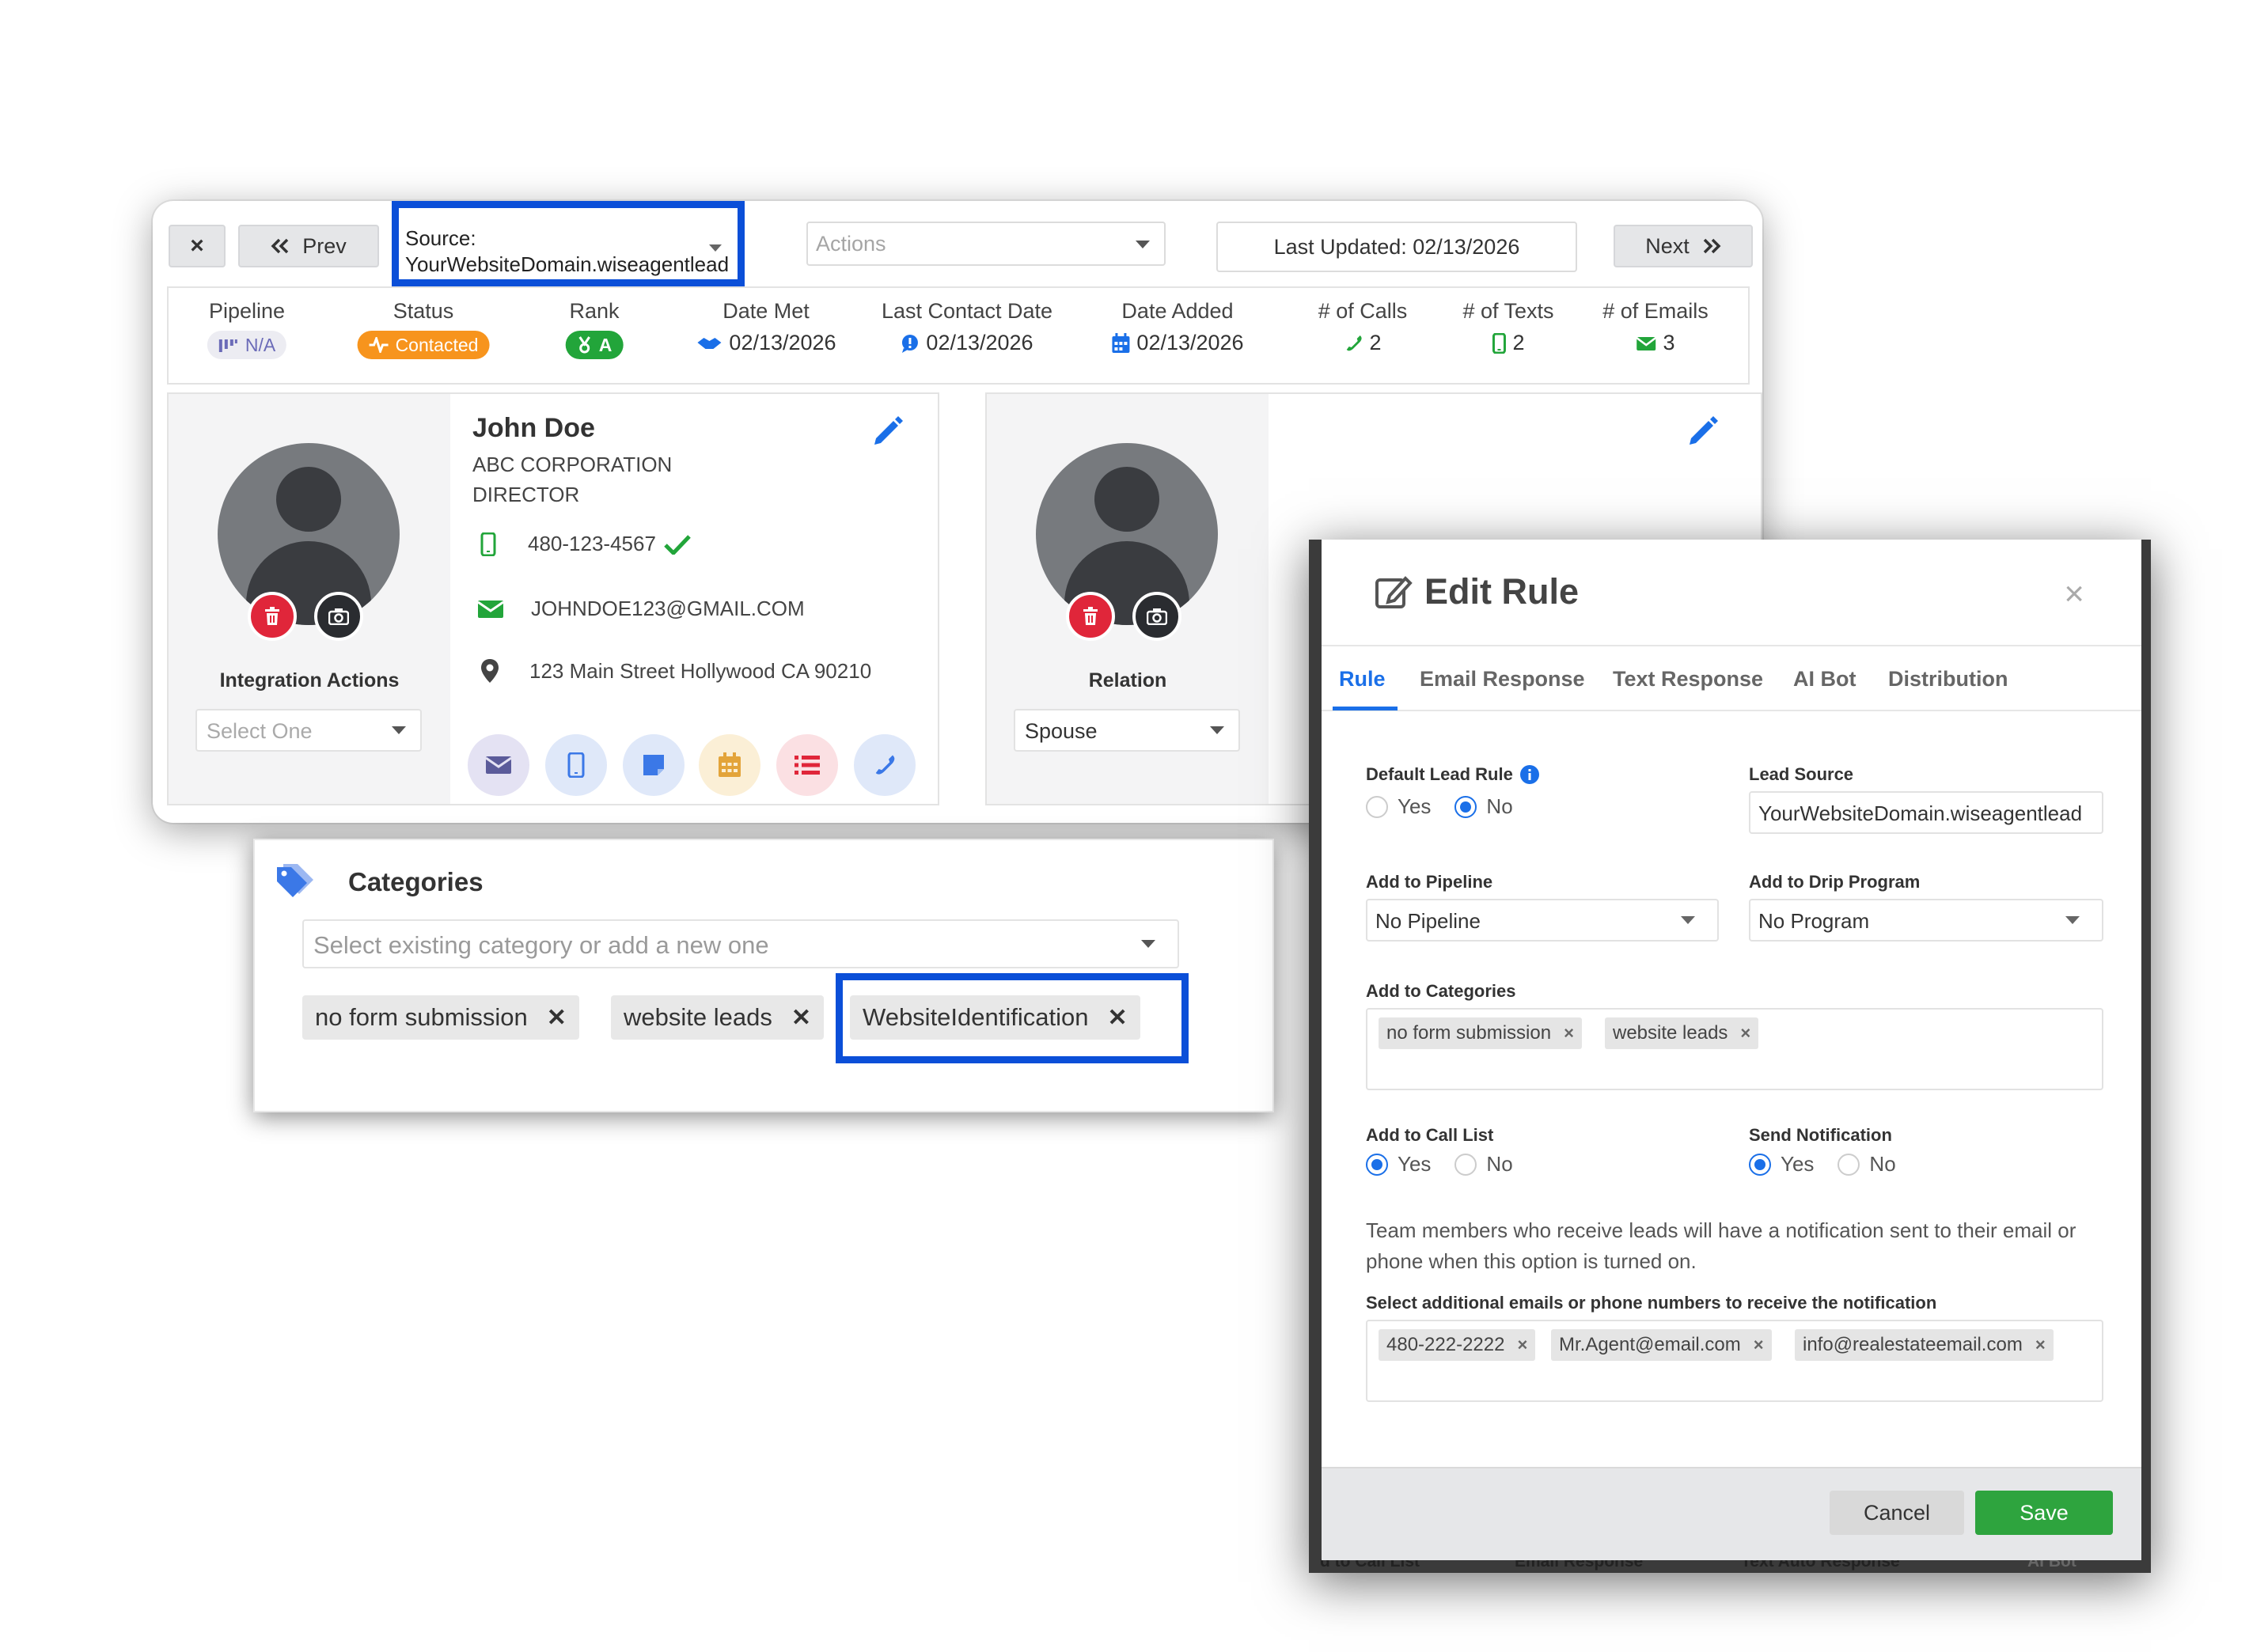 The width and height of the screenshot is (2249, 1652). What do you see at coordinates (1127, 534) in the screenshot?
I see `relation-avatar` at bounding box center [1127, 534].